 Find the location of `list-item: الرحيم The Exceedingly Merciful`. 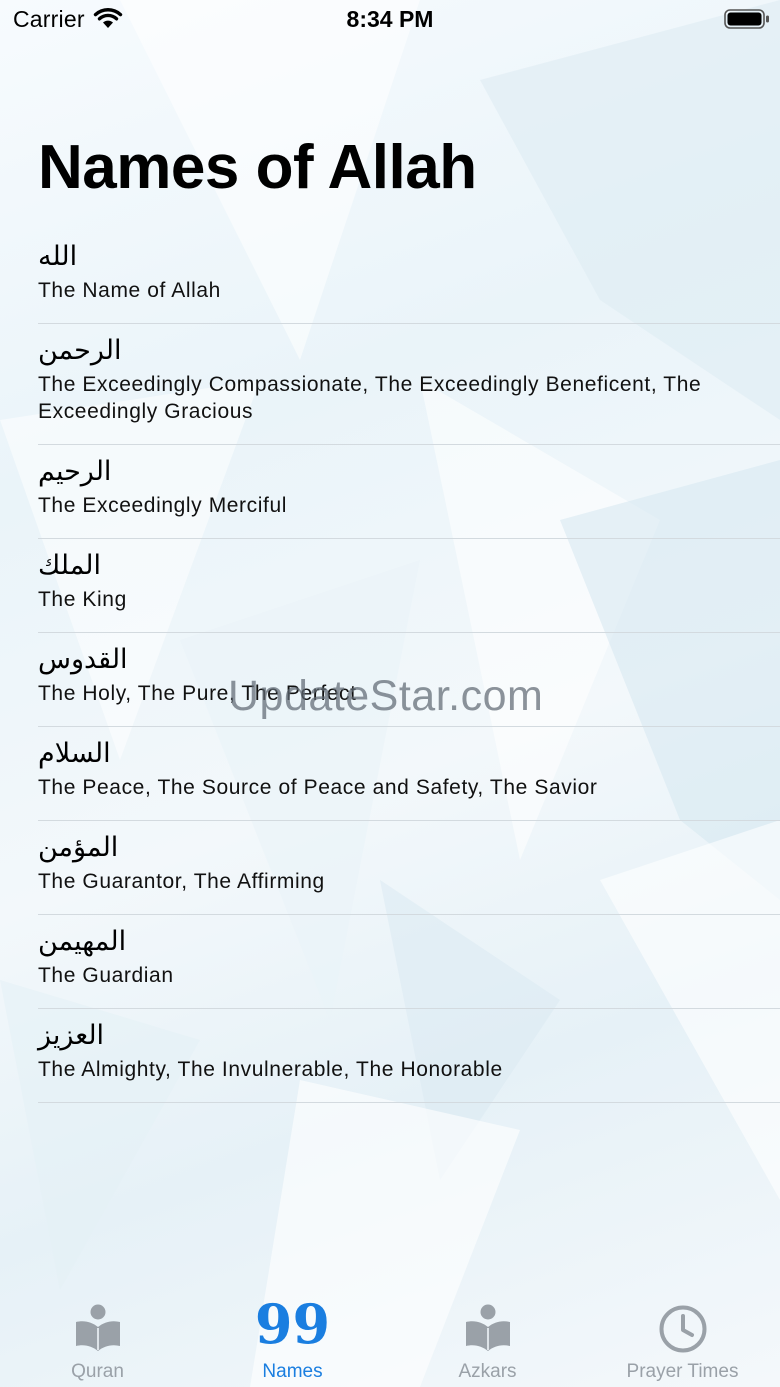

list-item: الرحيم The Exceedingly Merciful is located at coordinates (409, 492).